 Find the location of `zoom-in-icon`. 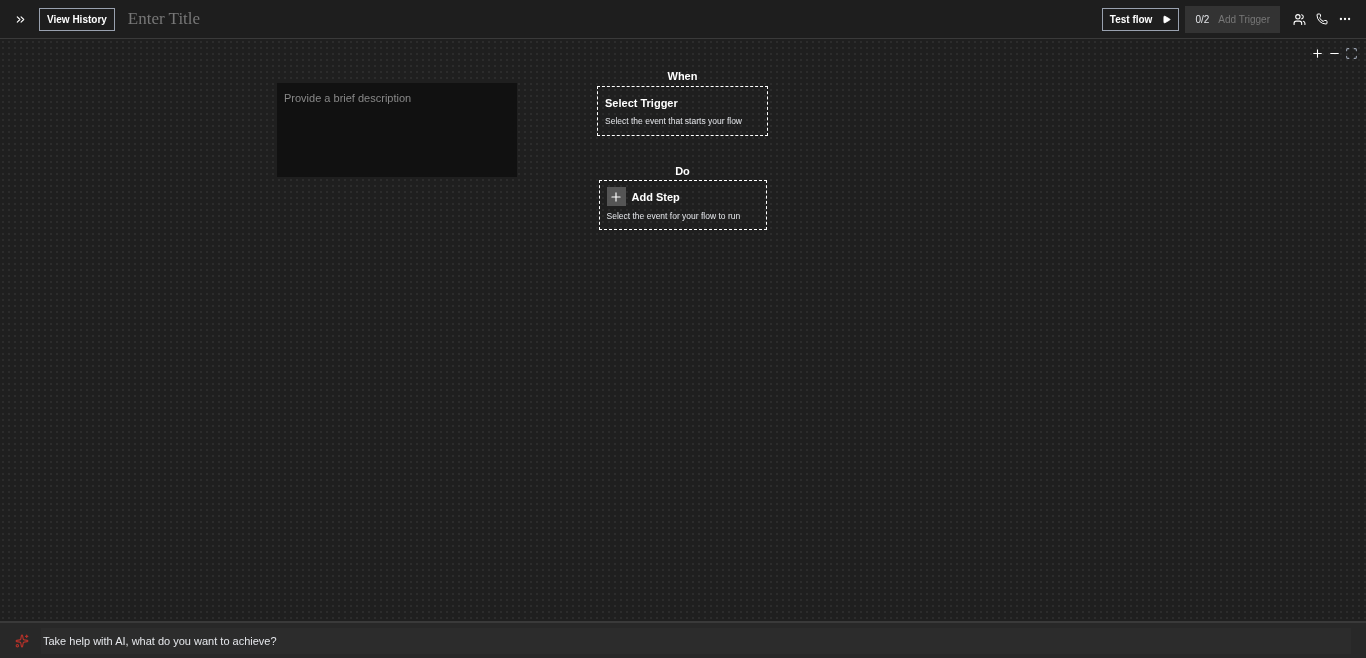

zoom-in-icon is located at coordinates (1317, 53).